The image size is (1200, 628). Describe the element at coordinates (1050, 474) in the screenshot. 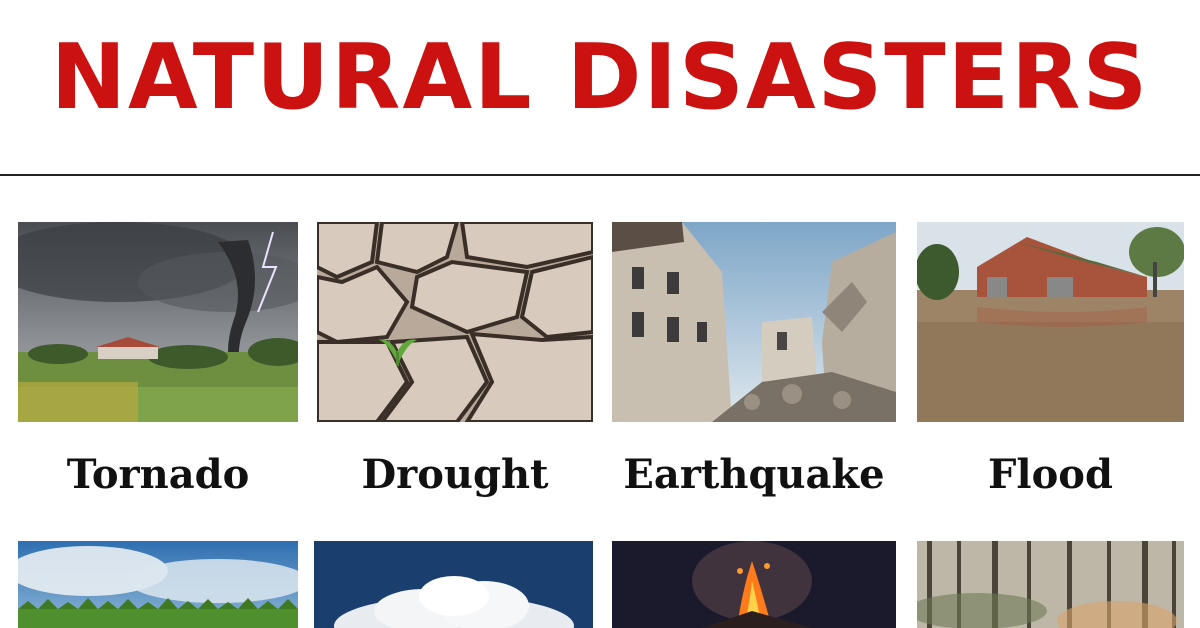

I see `label-flood: Flood` at that location.